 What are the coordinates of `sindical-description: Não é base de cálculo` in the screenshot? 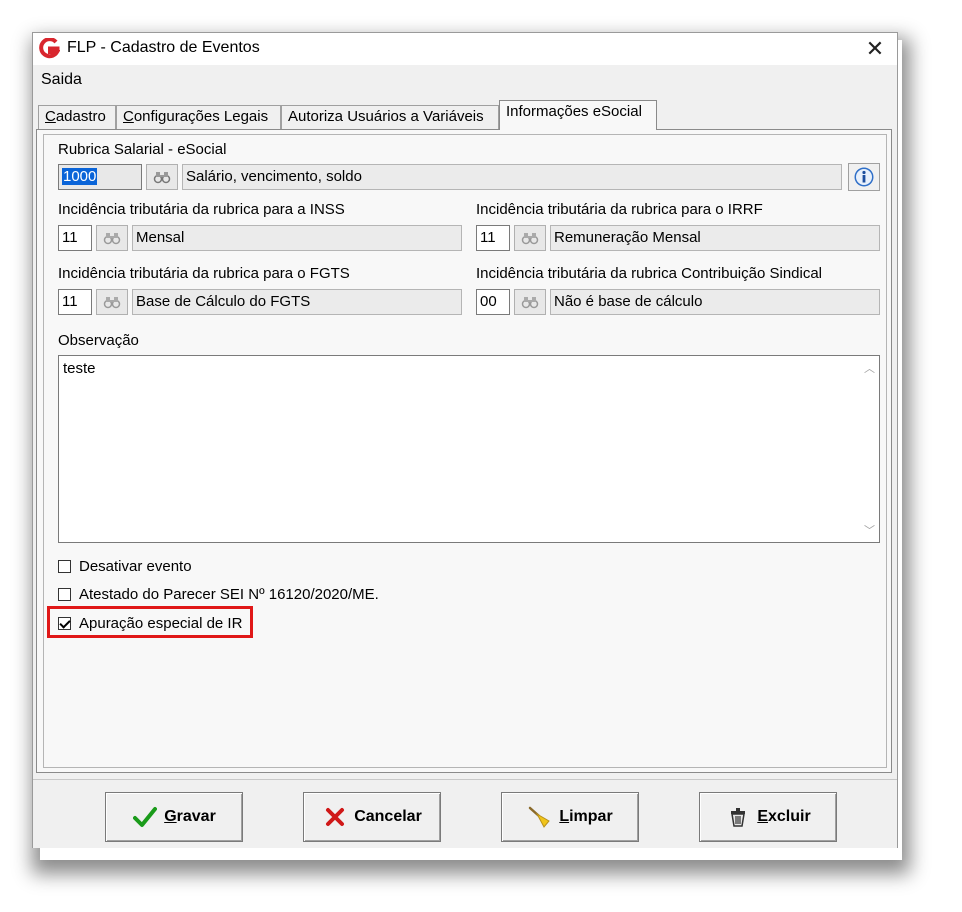 It's located at (715, 302).